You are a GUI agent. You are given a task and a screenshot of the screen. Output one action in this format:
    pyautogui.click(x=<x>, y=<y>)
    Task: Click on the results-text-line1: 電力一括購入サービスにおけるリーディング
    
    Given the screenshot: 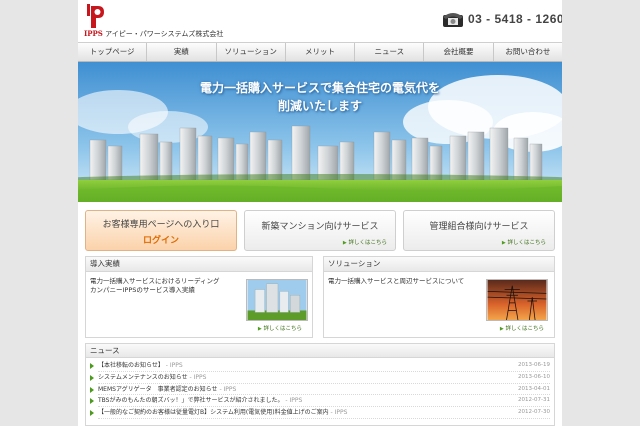 What is the action you would take?
    pyautogui.click(x=155, y=281)
    